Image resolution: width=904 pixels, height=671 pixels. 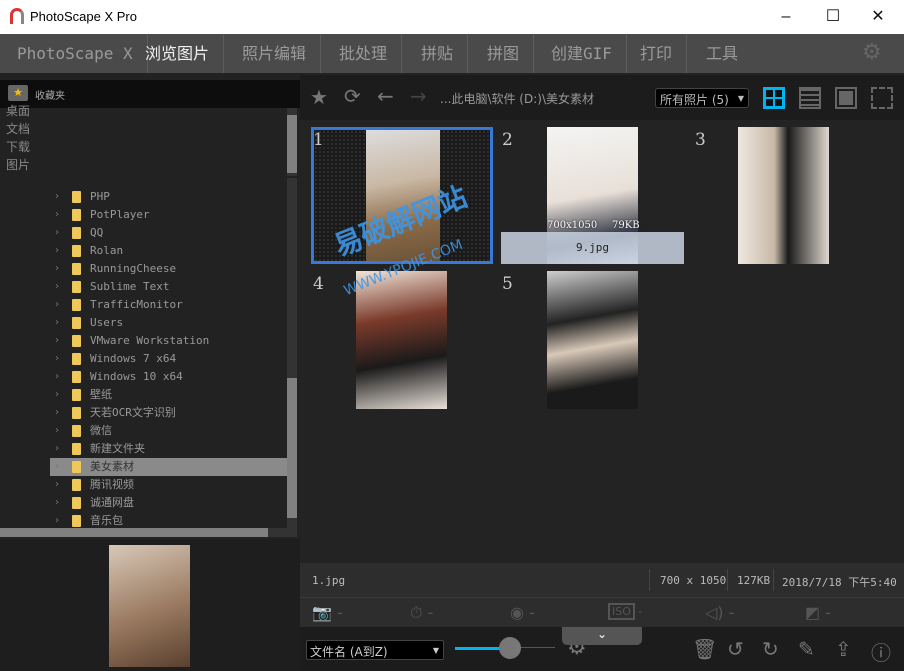 I want to click on list-view-icon, so click(x=810, y=98).